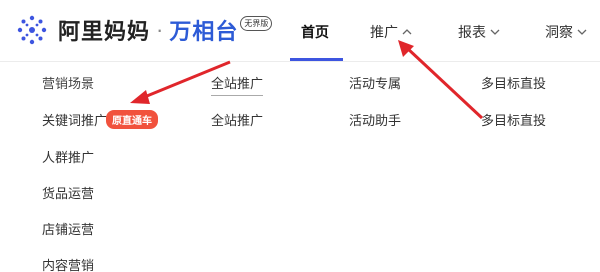 This screenshot has width=600, height=272. Describe the element at coordinates (132, 119) in the screenshot. I see `original-through-train-badge: 原直通车` at that location.